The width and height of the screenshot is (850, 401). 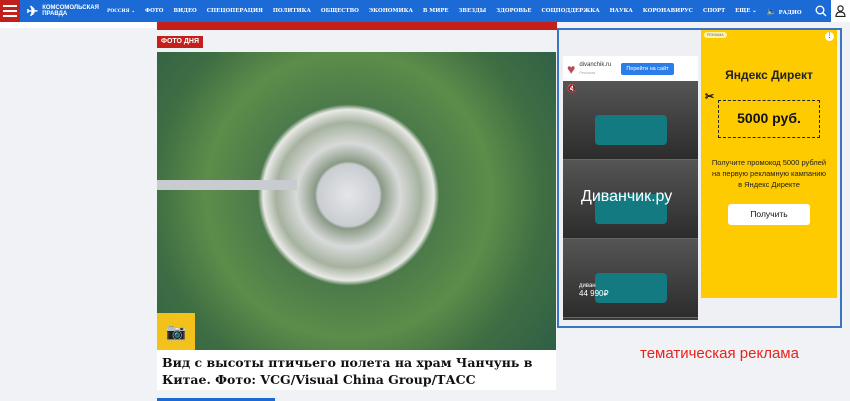 I want to click on nav-item: ФОТО, so click(x=154, y=11).